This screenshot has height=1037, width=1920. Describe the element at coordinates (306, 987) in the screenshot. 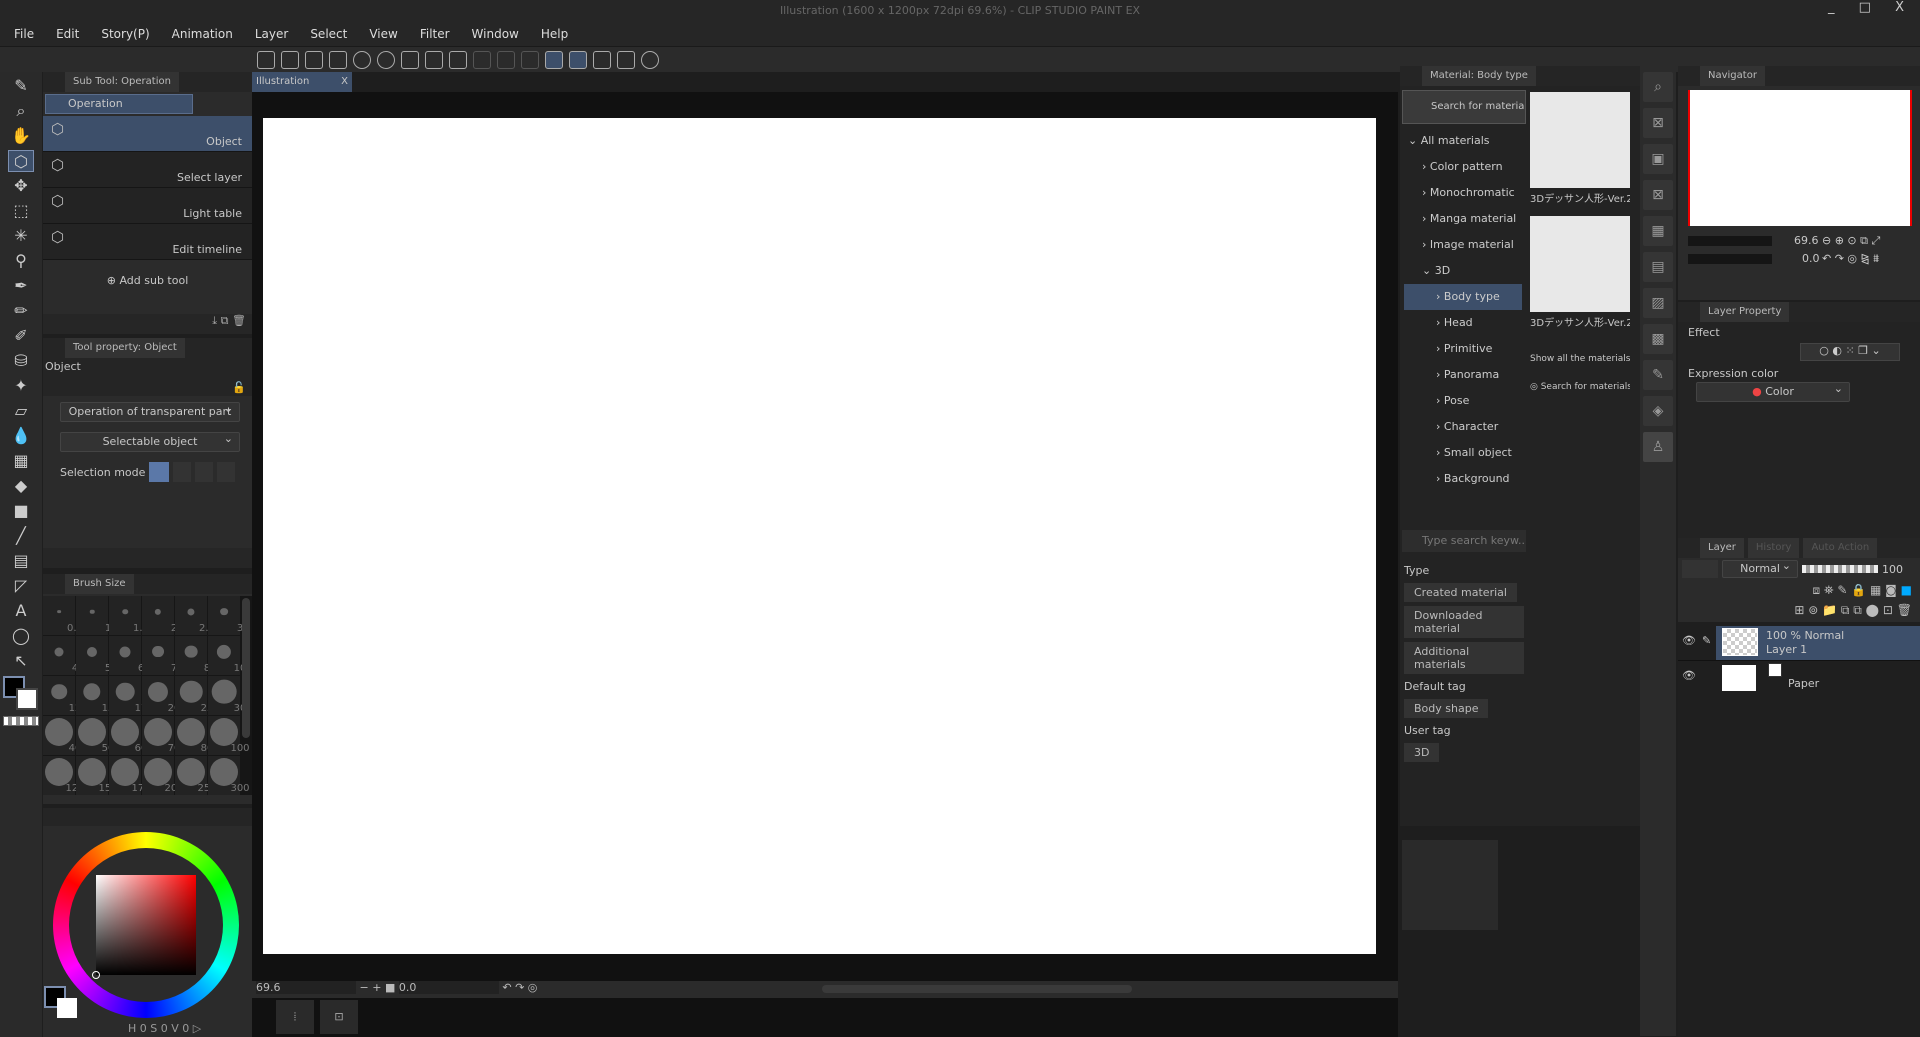

I see `zoom-field: 69.6` at that location.